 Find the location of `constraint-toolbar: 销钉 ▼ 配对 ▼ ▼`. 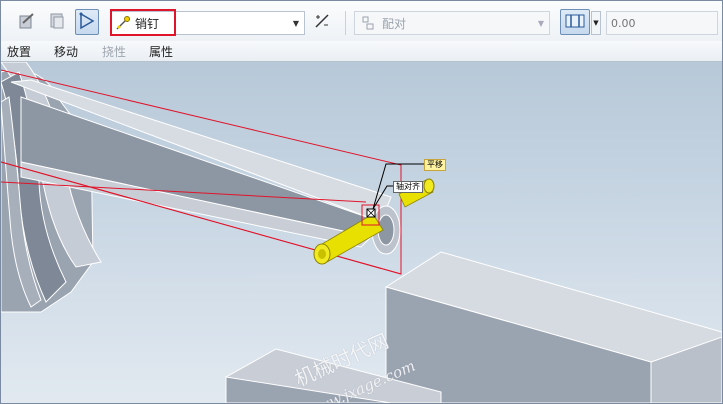

constraint-toolbar: 销钉 ▼ 配对 ▼ ▼ is located at coordinates (361, 21).